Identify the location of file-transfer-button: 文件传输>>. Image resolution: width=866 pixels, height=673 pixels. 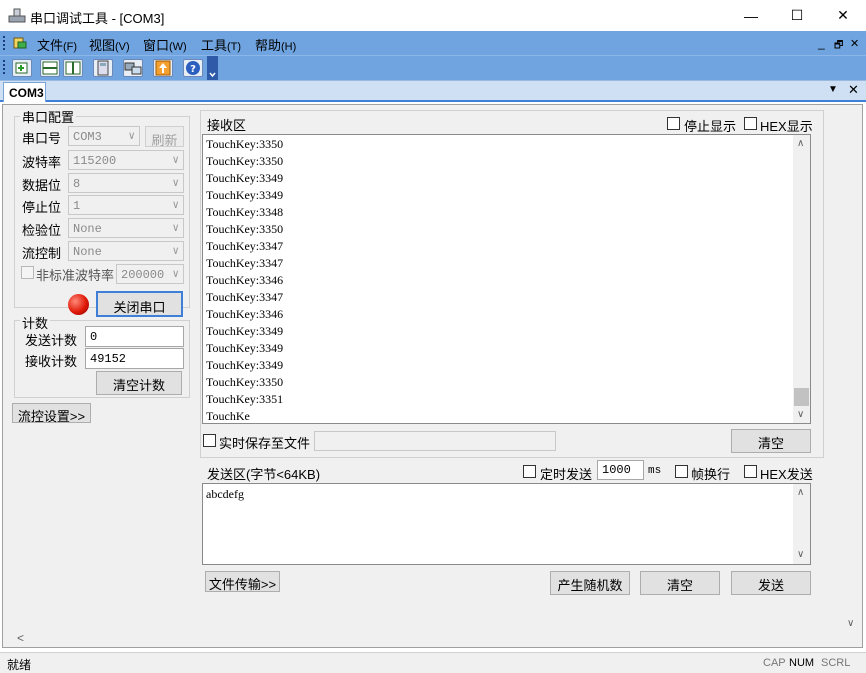
(242, 581).